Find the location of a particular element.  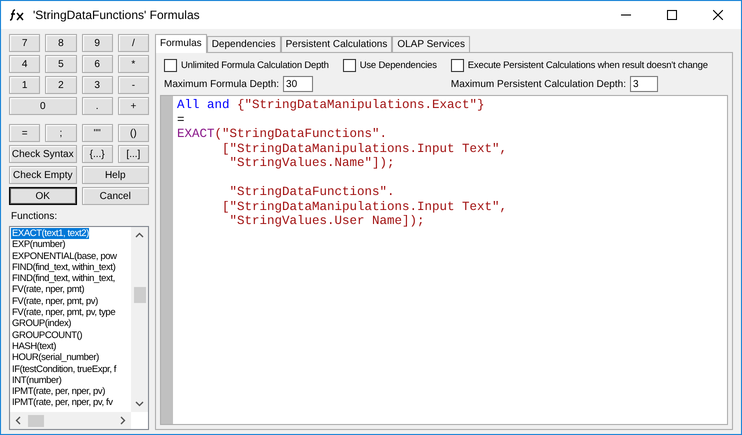

functions-list is located at coordinates (79, 328).